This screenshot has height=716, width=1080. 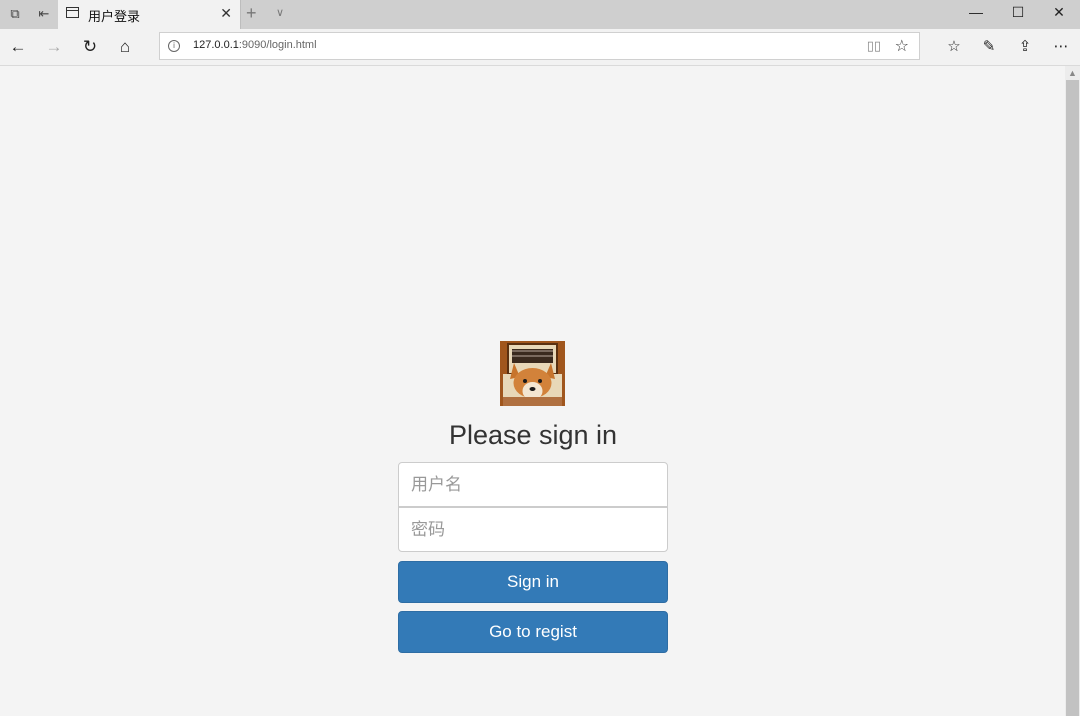 What do you see at coordinates (125, 47) in the screenshot?
I see `home-icon: ⌂` at bounding box center [125, 47].